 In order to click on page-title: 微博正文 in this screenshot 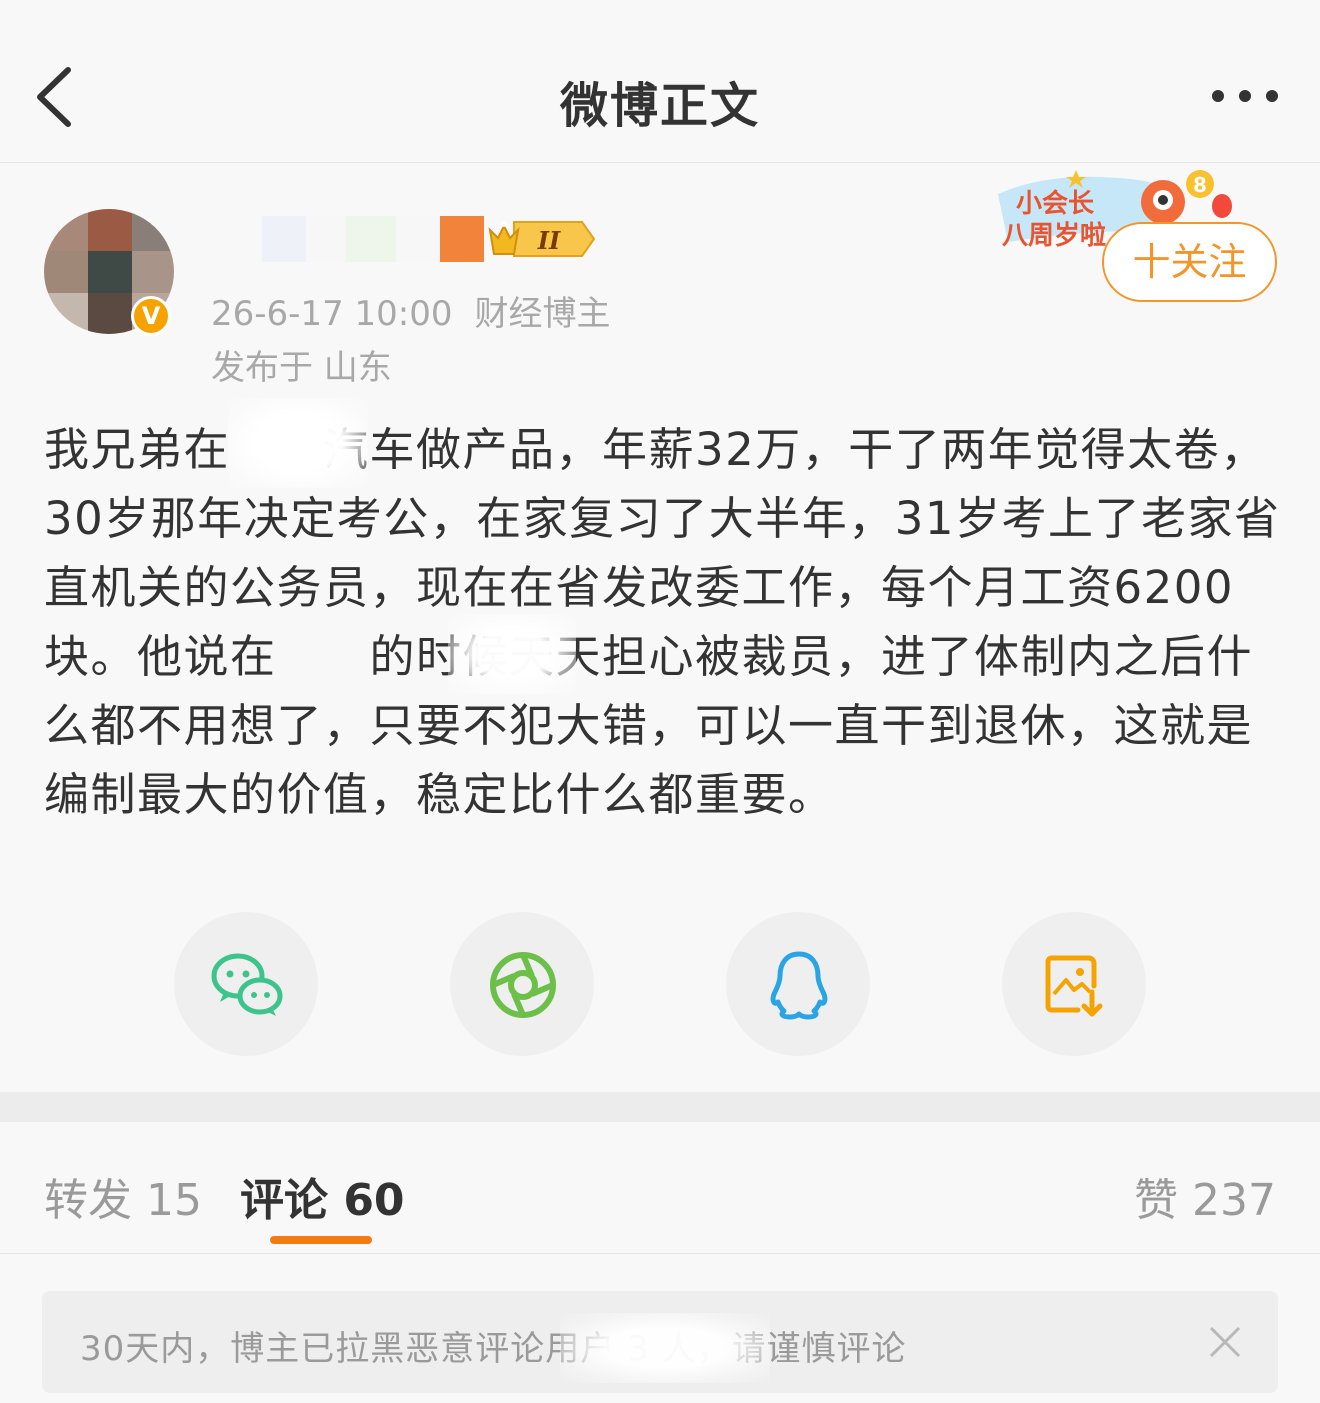, I will do `click(659, 106)`.